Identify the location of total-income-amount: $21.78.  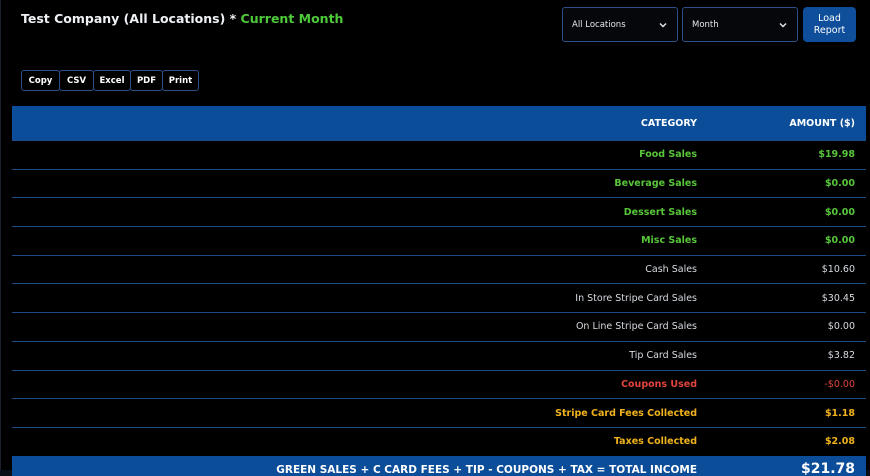
(827, 468).